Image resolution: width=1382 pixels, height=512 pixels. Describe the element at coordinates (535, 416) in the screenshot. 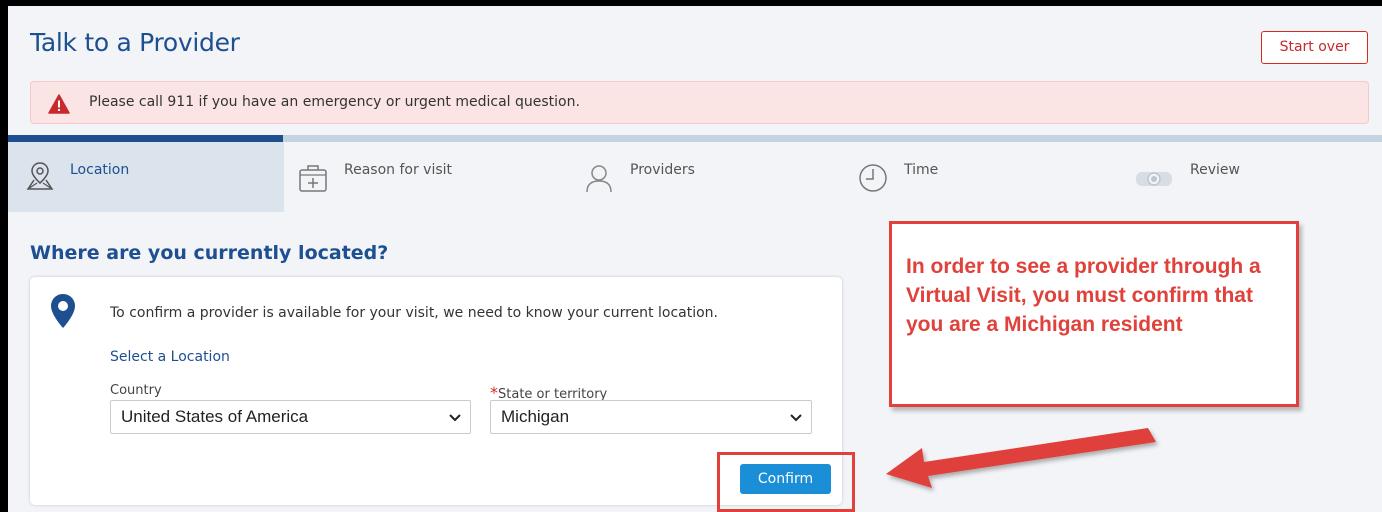

I see `state-selected-value: Michigan` at that location.